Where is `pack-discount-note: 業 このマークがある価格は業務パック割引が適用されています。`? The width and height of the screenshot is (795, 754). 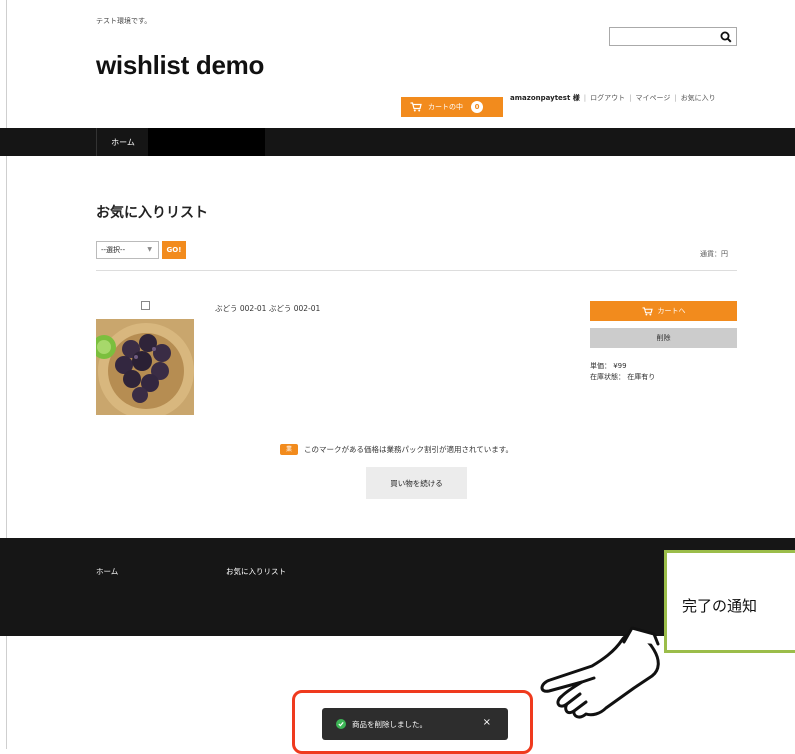
pack-discount-note: 業 このマークがある価格は業務パック割引が適用されています。 is located at coordinates (396, 449).